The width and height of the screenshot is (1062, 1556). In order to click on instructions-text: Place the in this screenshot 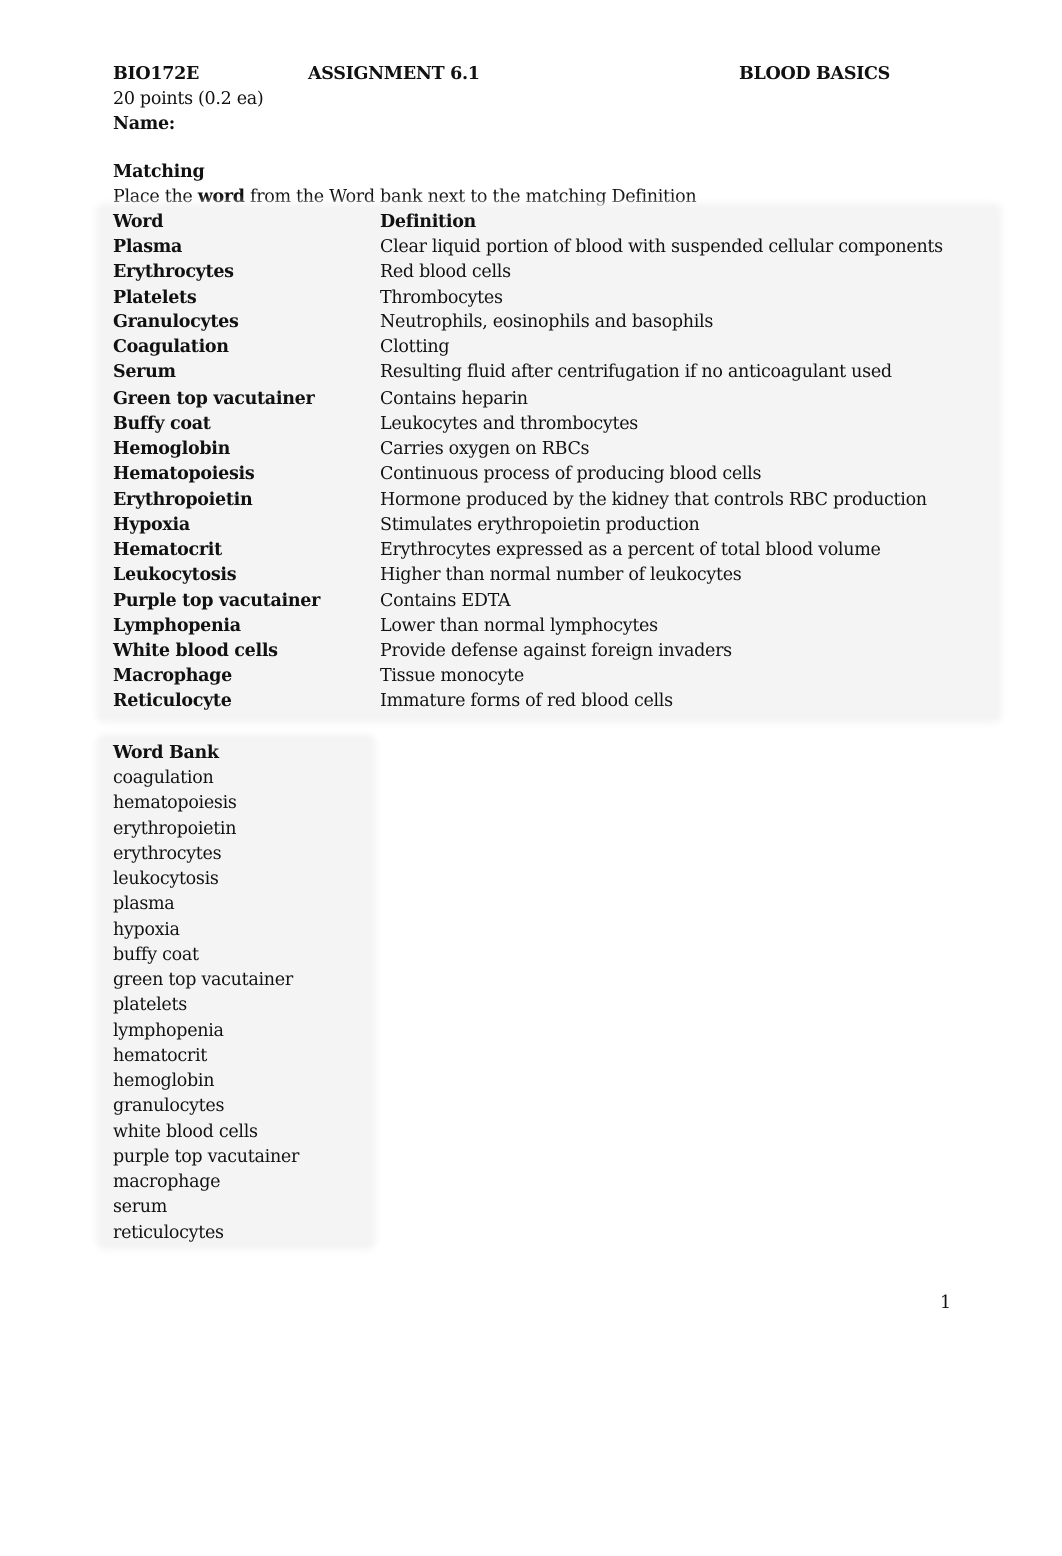, I will do `click(155, 197)`.